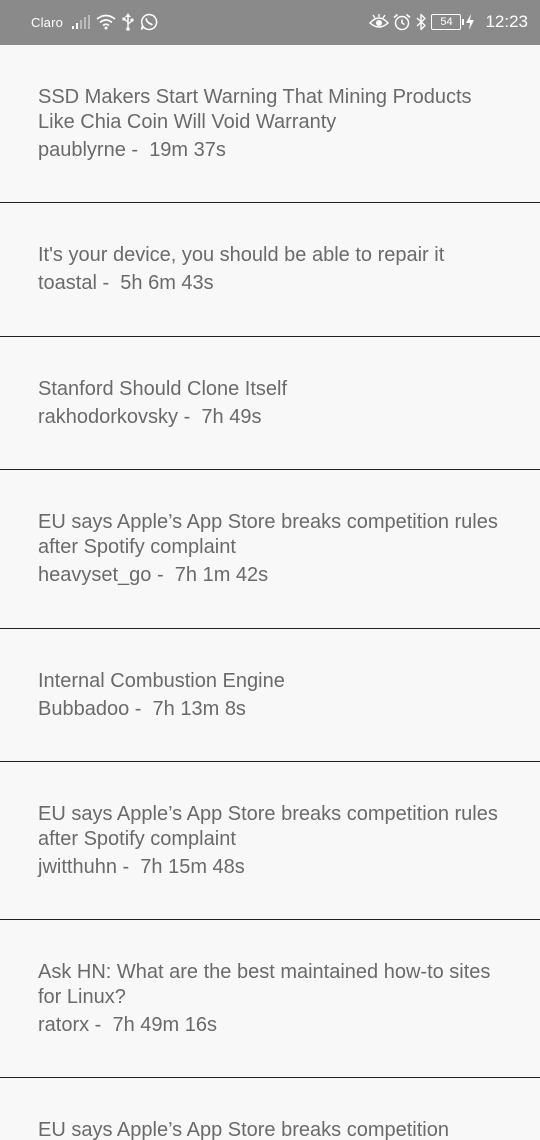 The width and height of the screenshot is (540, 1140). Describe the element at coordinates (106, 22) in the screenshot. I see `wifi-icon` at that location.